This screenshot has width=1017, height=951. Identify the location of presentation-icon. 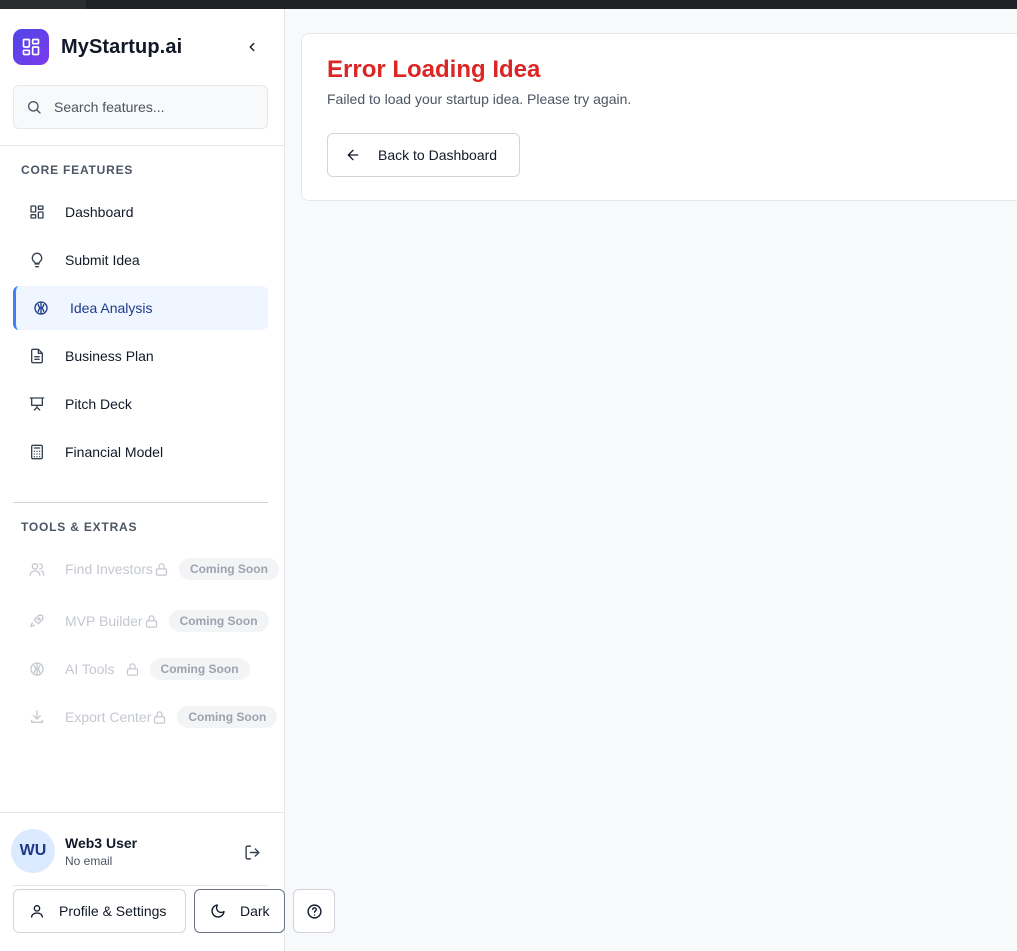
(37, 404).